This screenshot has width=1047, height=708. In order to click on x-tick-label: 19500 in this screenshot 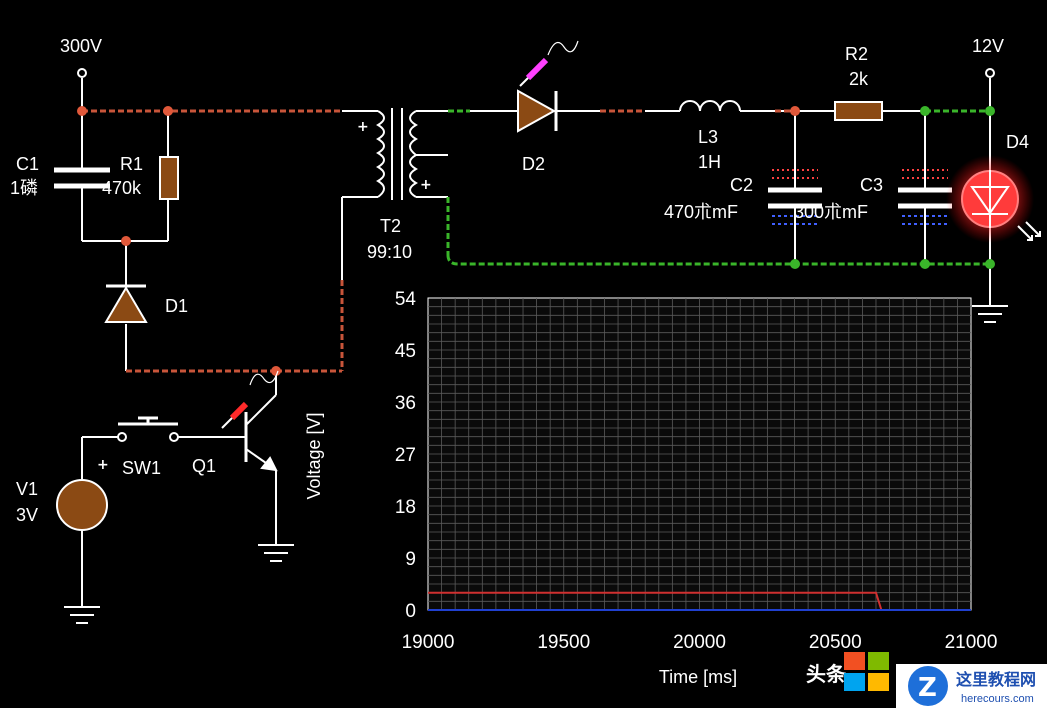, I will do `click(563, 642)`.